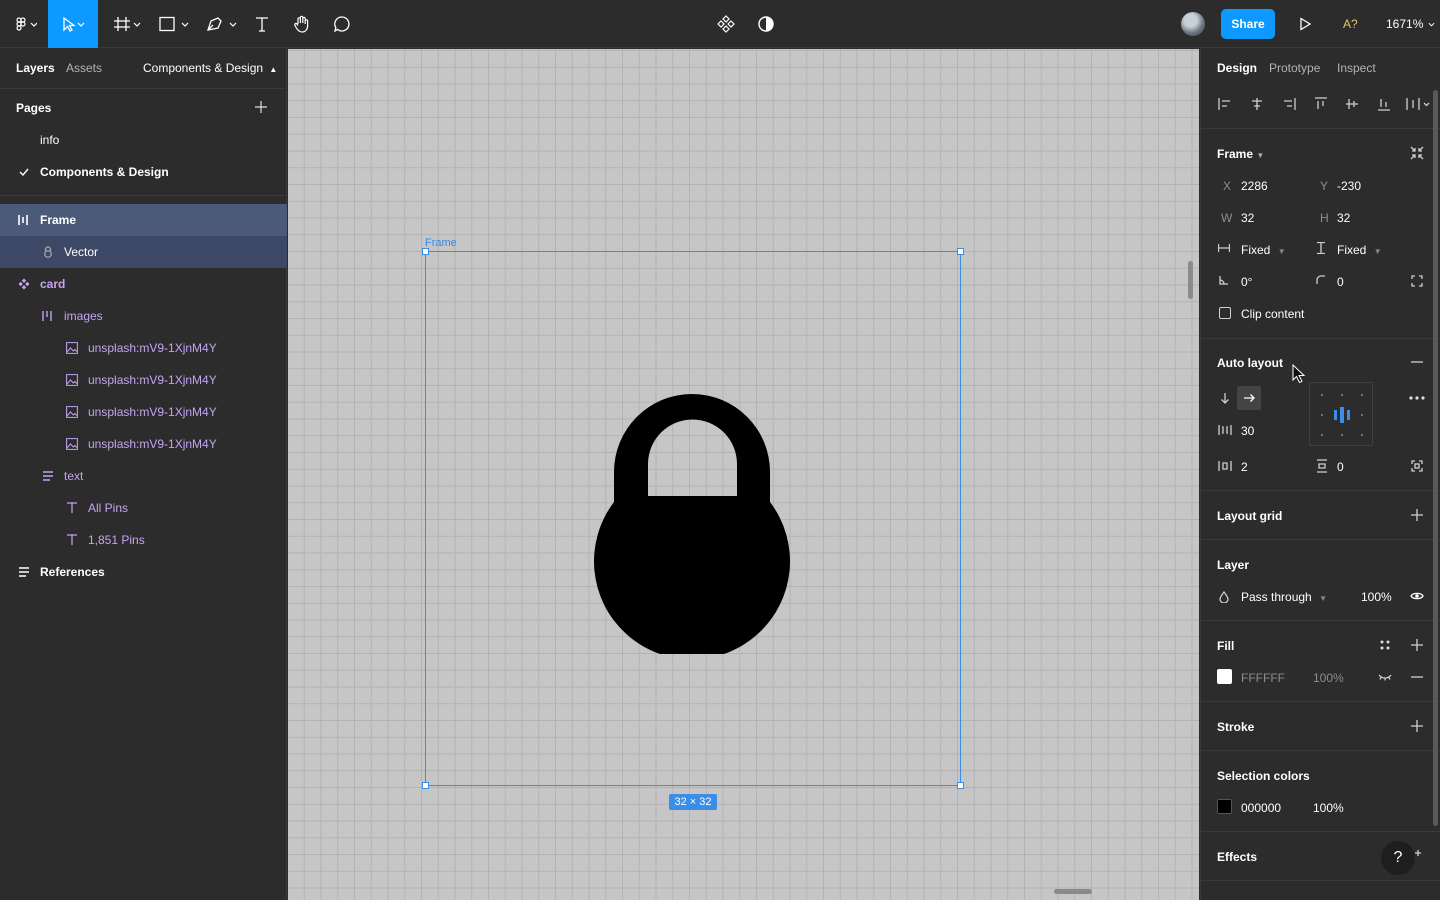 This screenshot has height=900, width=1440. I want to click on layer-row-references: References, so click(143, 572).